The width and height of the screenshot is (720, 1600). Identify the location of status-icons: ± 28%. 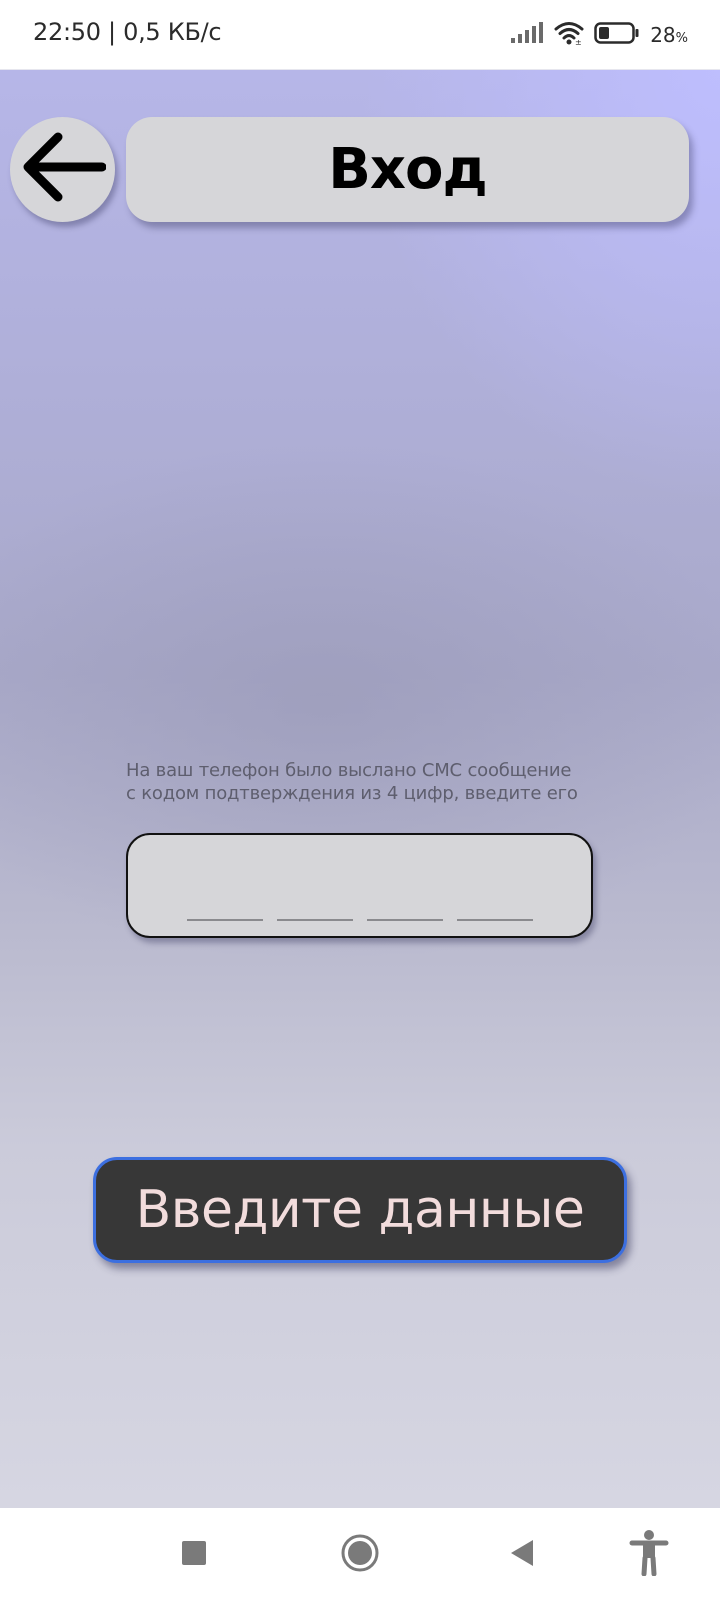
(599, 35).